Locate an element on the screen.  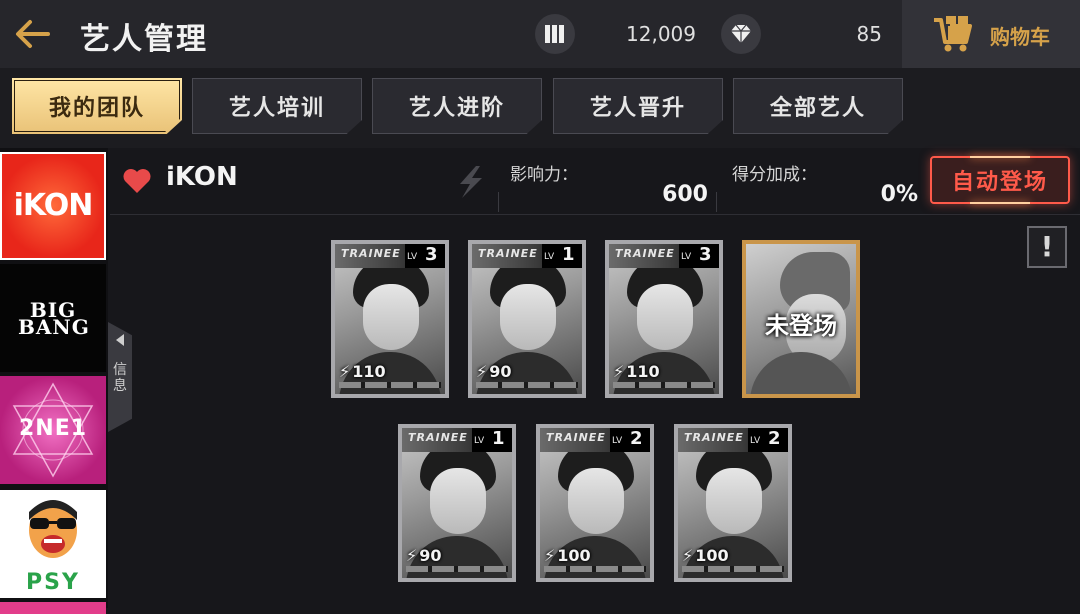
group-logo-psy: PSY is located at coordinates (53, 582).